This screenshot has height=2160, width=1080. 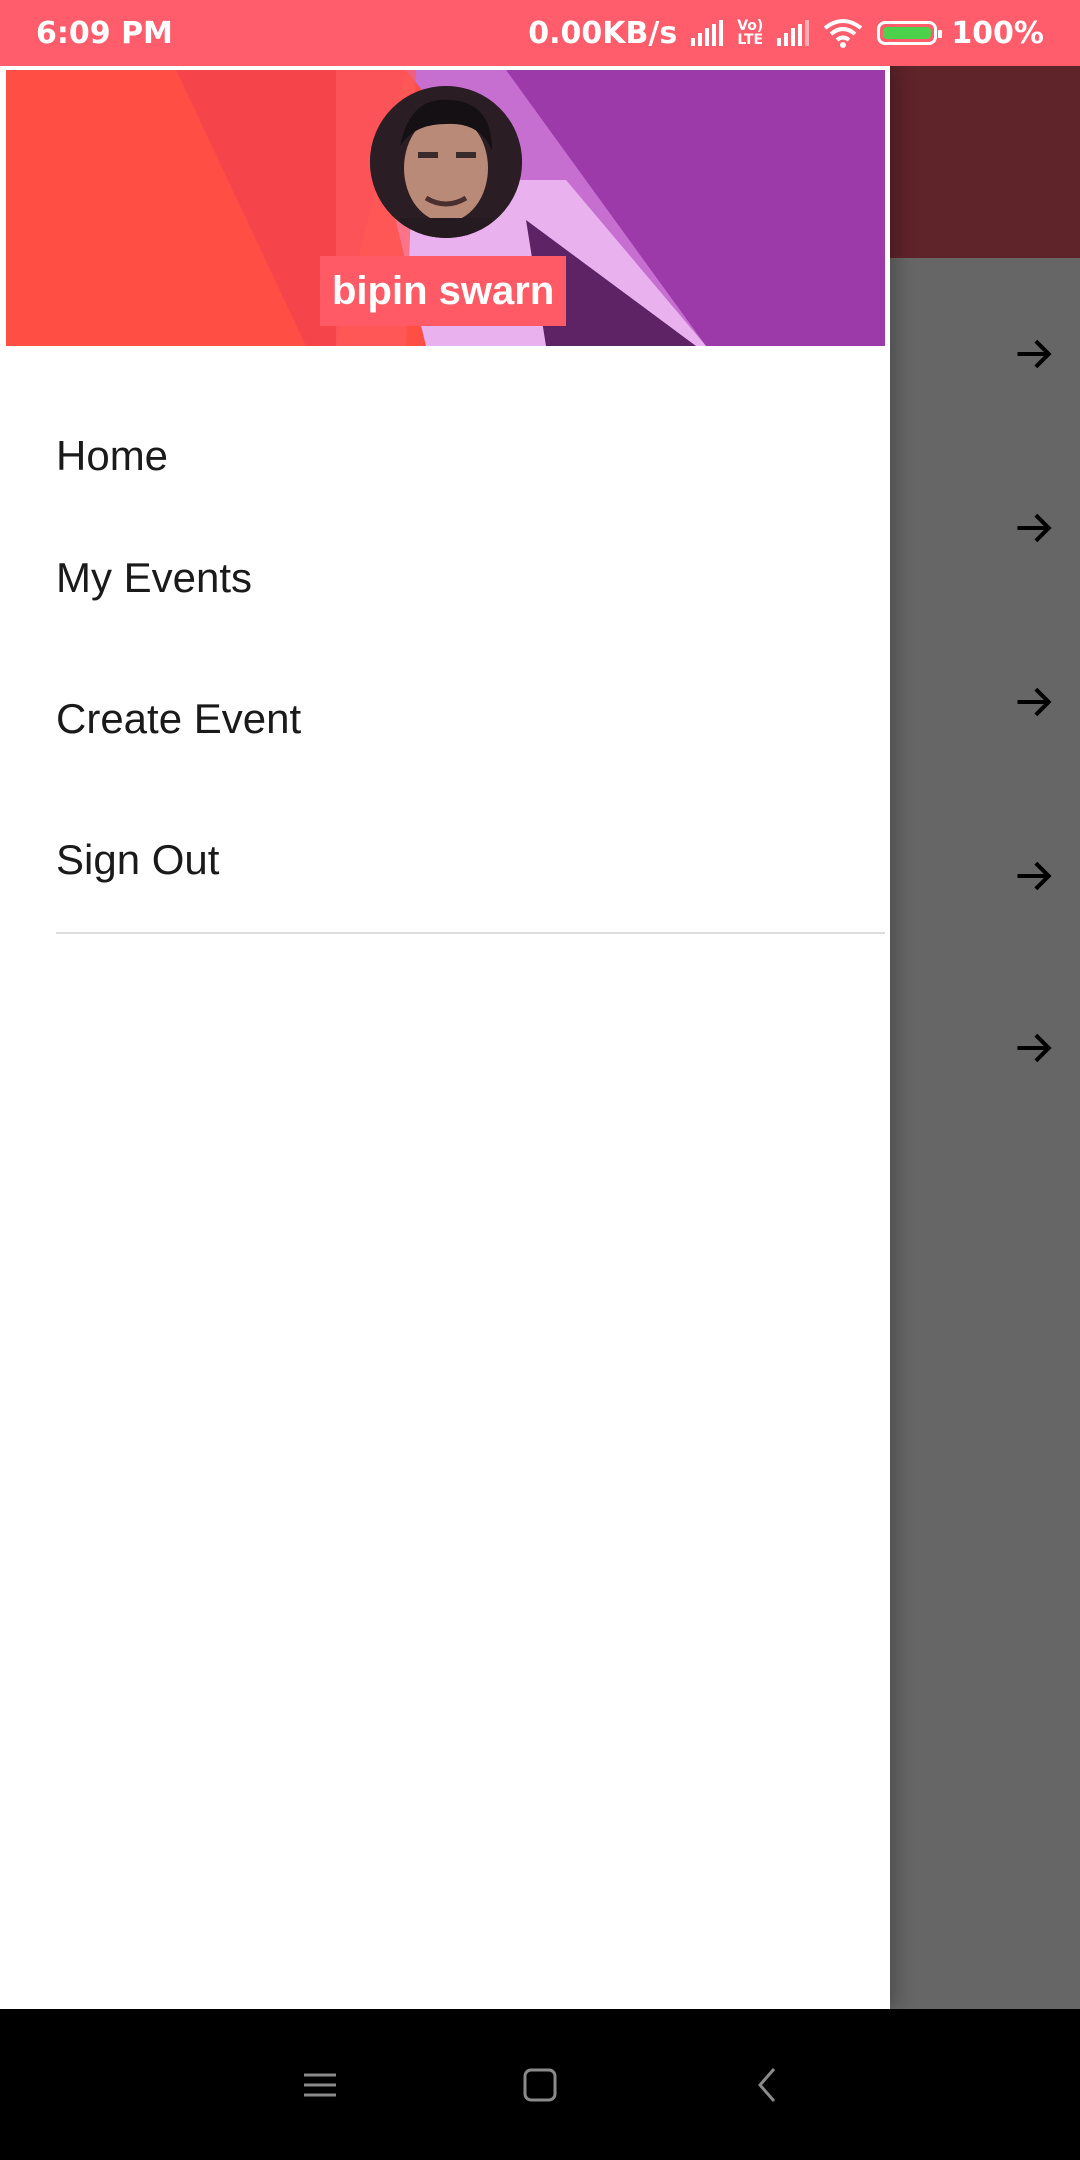 I want to click on avatar, so click(x=446, y=162).